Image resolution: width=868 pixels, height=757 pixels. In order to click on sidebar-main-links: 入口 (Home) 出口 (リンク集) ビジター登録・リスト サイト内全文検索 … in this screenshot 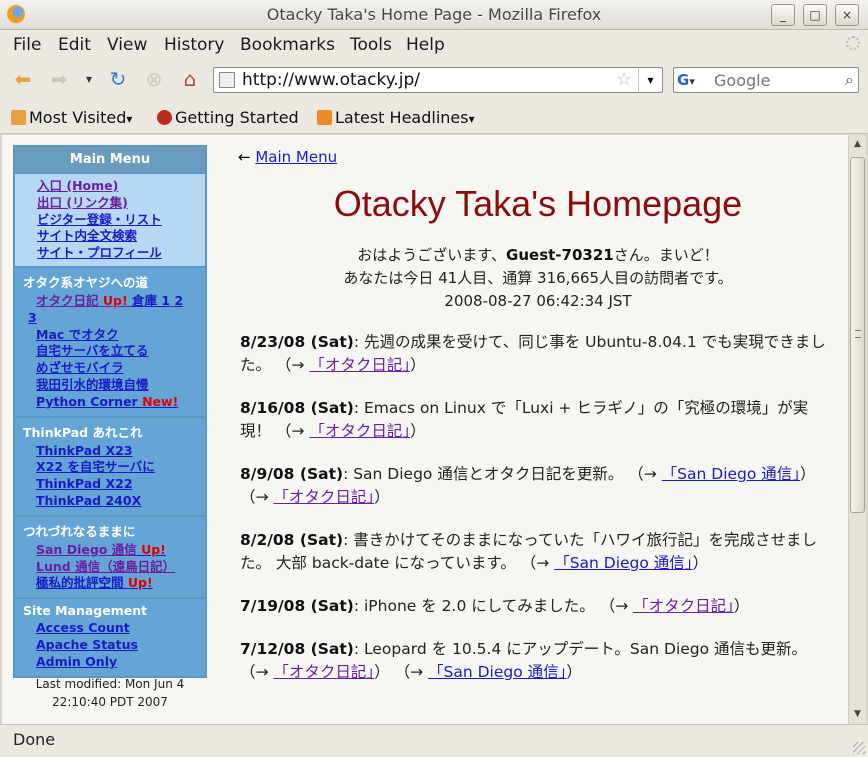, I will do `click(110, 221)`.